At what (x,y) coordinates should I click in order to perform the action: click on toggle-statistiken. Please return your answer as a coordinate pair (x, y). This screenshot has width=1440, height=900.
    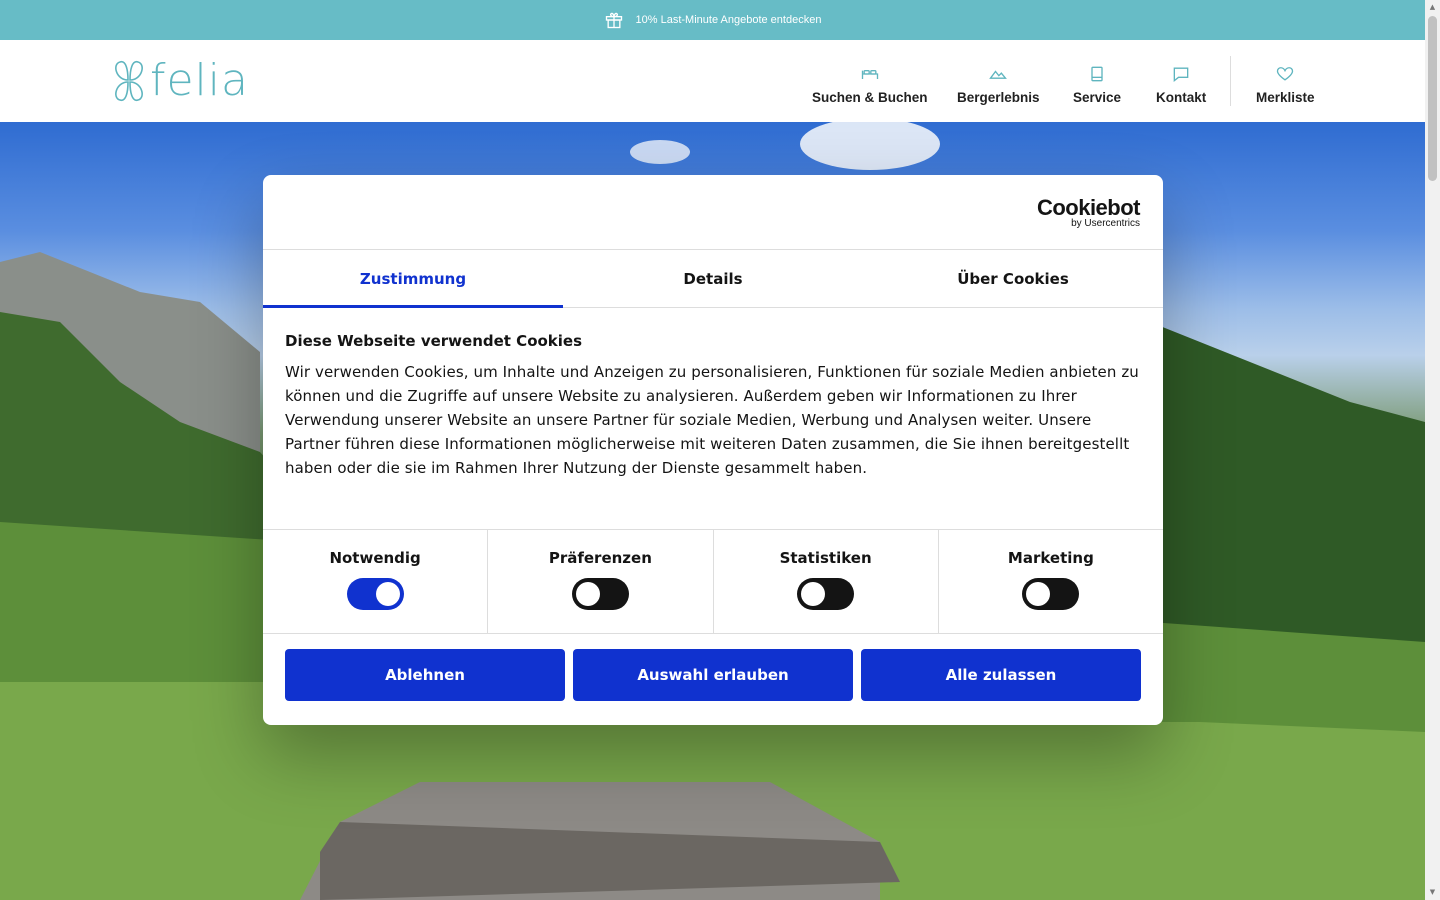
    Looking at the image, I should click on (826, 594).